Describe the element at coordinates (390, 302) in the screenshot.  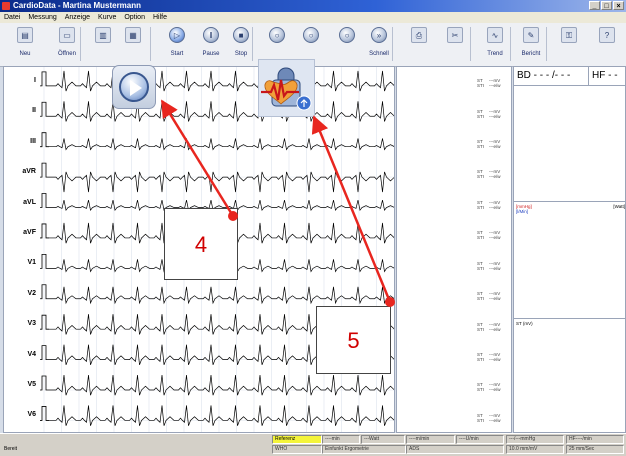
I see `arrow-5-dot` at that location.